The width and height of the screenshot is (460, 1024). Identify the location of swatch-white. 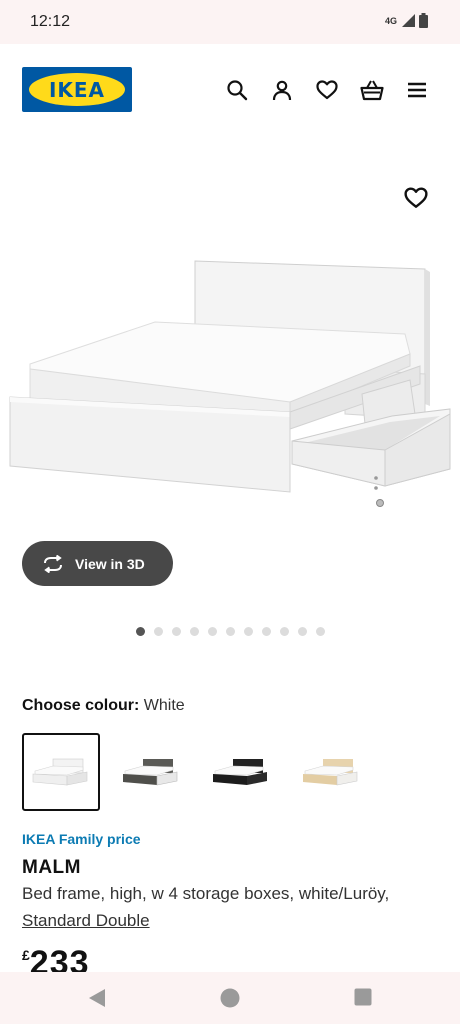
(61, 772).